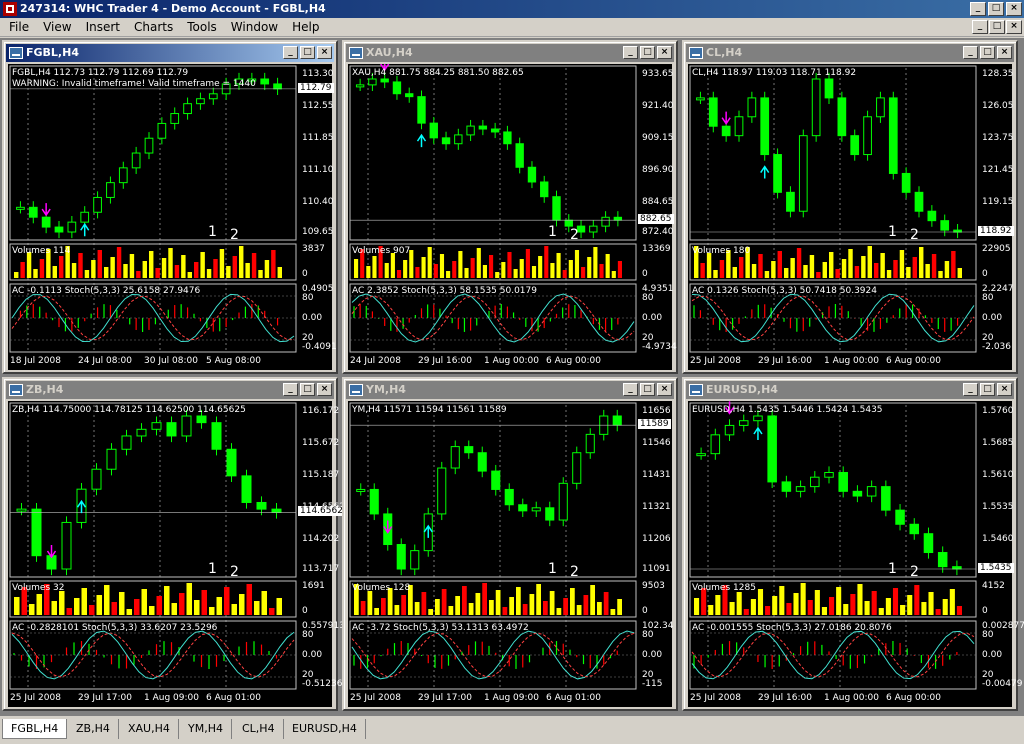 This screenshot has width=1024, height=744. What do you see at coordinates (892, 569) in the screenshot?
I see `annotation-1: 1` at bounding box center [892, 569].